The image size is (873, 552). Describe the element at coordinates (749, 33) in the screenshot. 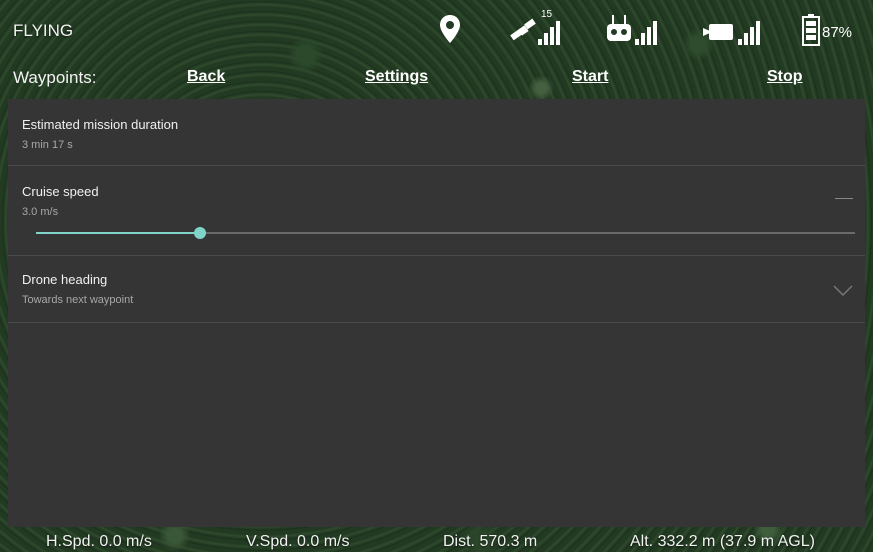

I see `video-signal-bars` at that location.